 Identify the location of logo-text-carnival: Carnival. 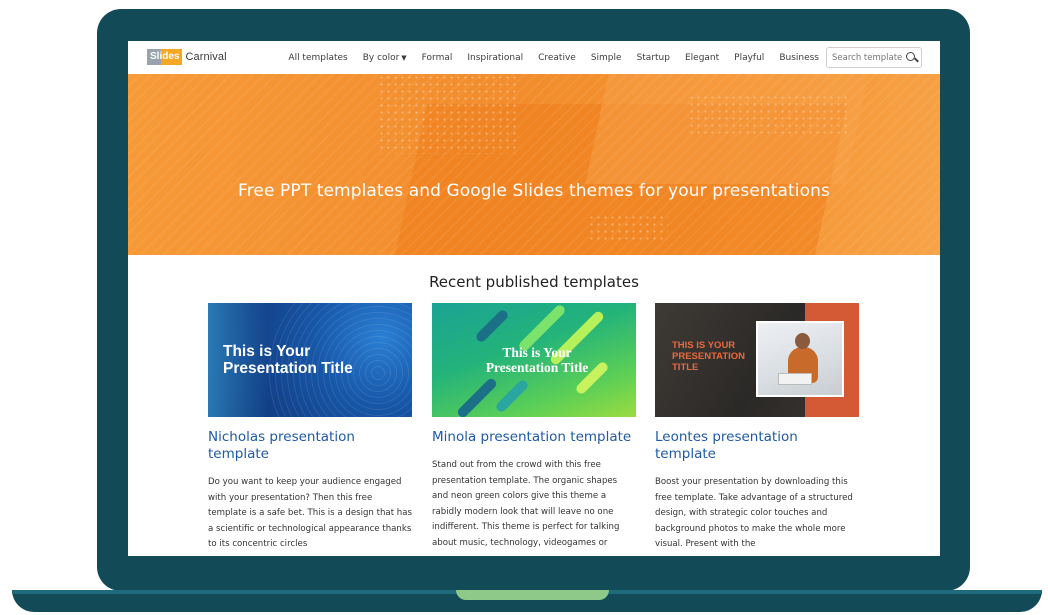
(206, 57).